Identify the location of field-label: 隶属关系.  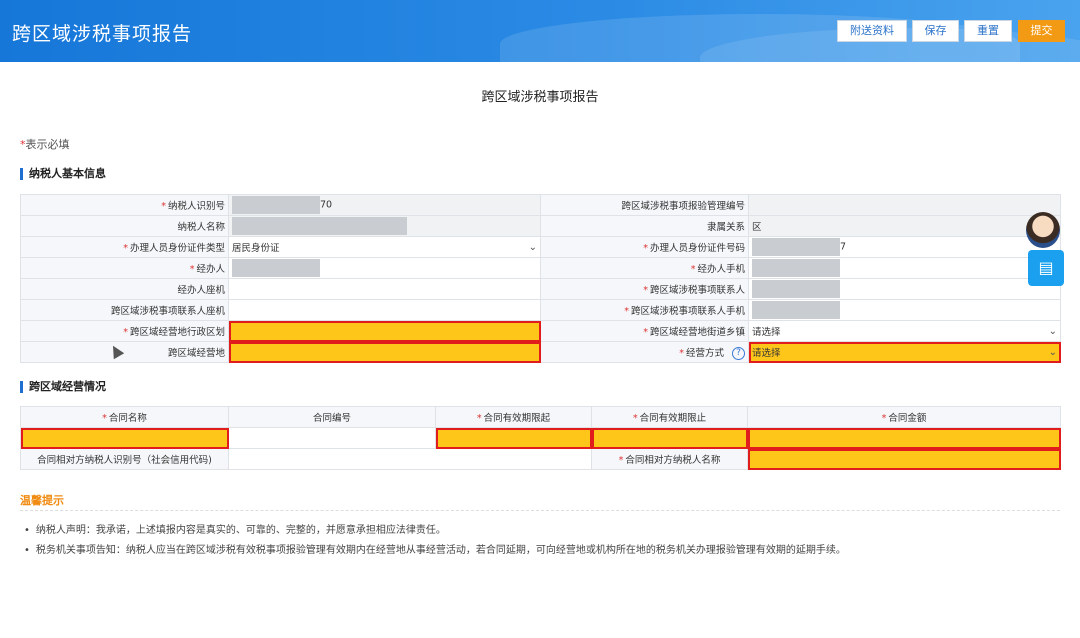
(644, 226).